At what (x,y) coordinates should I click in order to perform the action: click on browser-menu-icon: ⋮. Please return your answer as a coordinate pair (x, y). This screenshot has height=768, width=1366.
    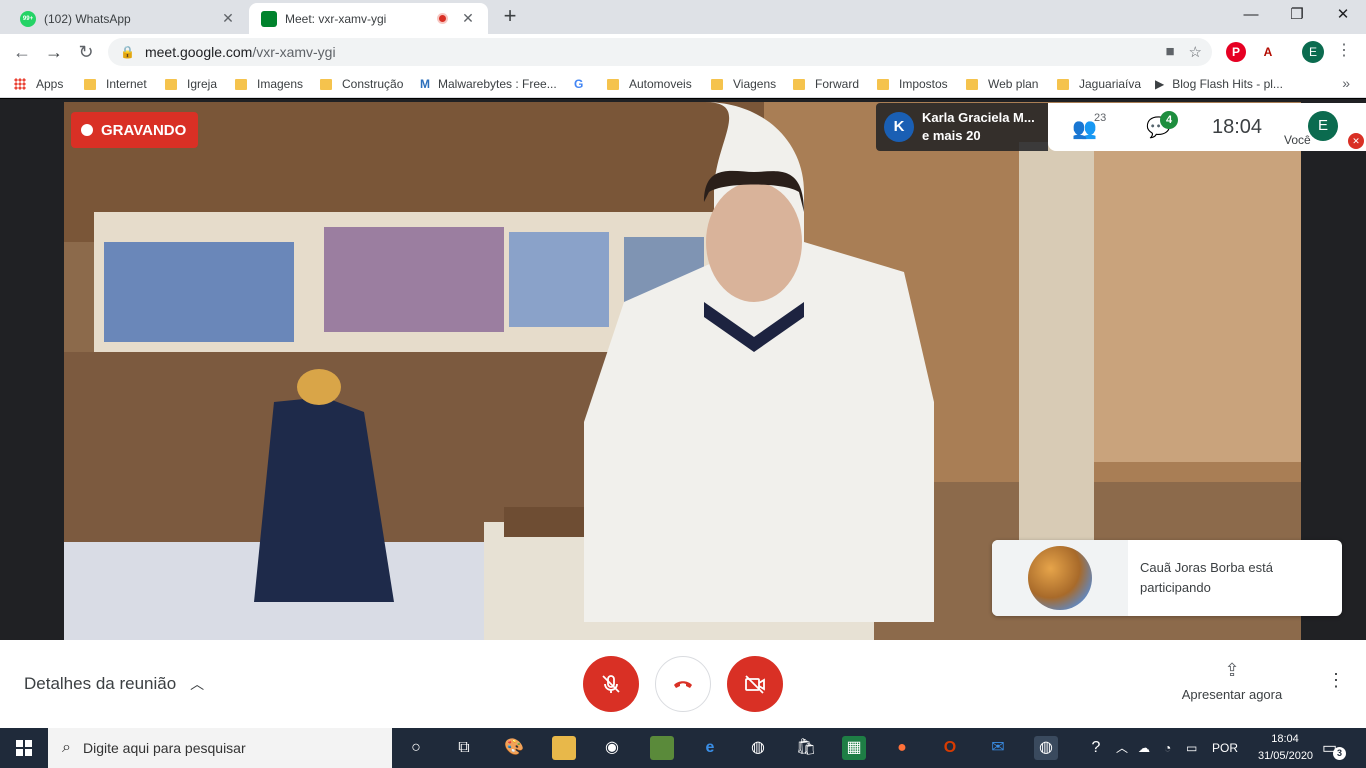
    Looking at the image, I should click on (1344, 50).